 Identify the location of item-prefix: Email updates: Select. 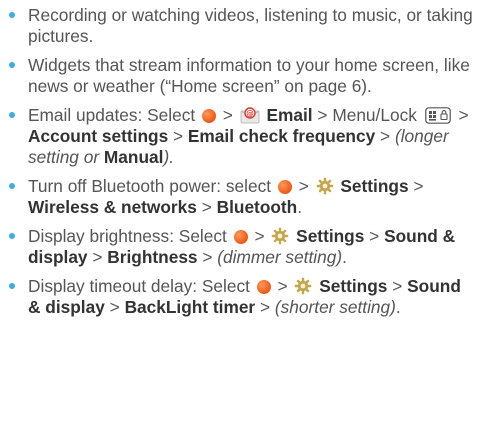
(112, 115).